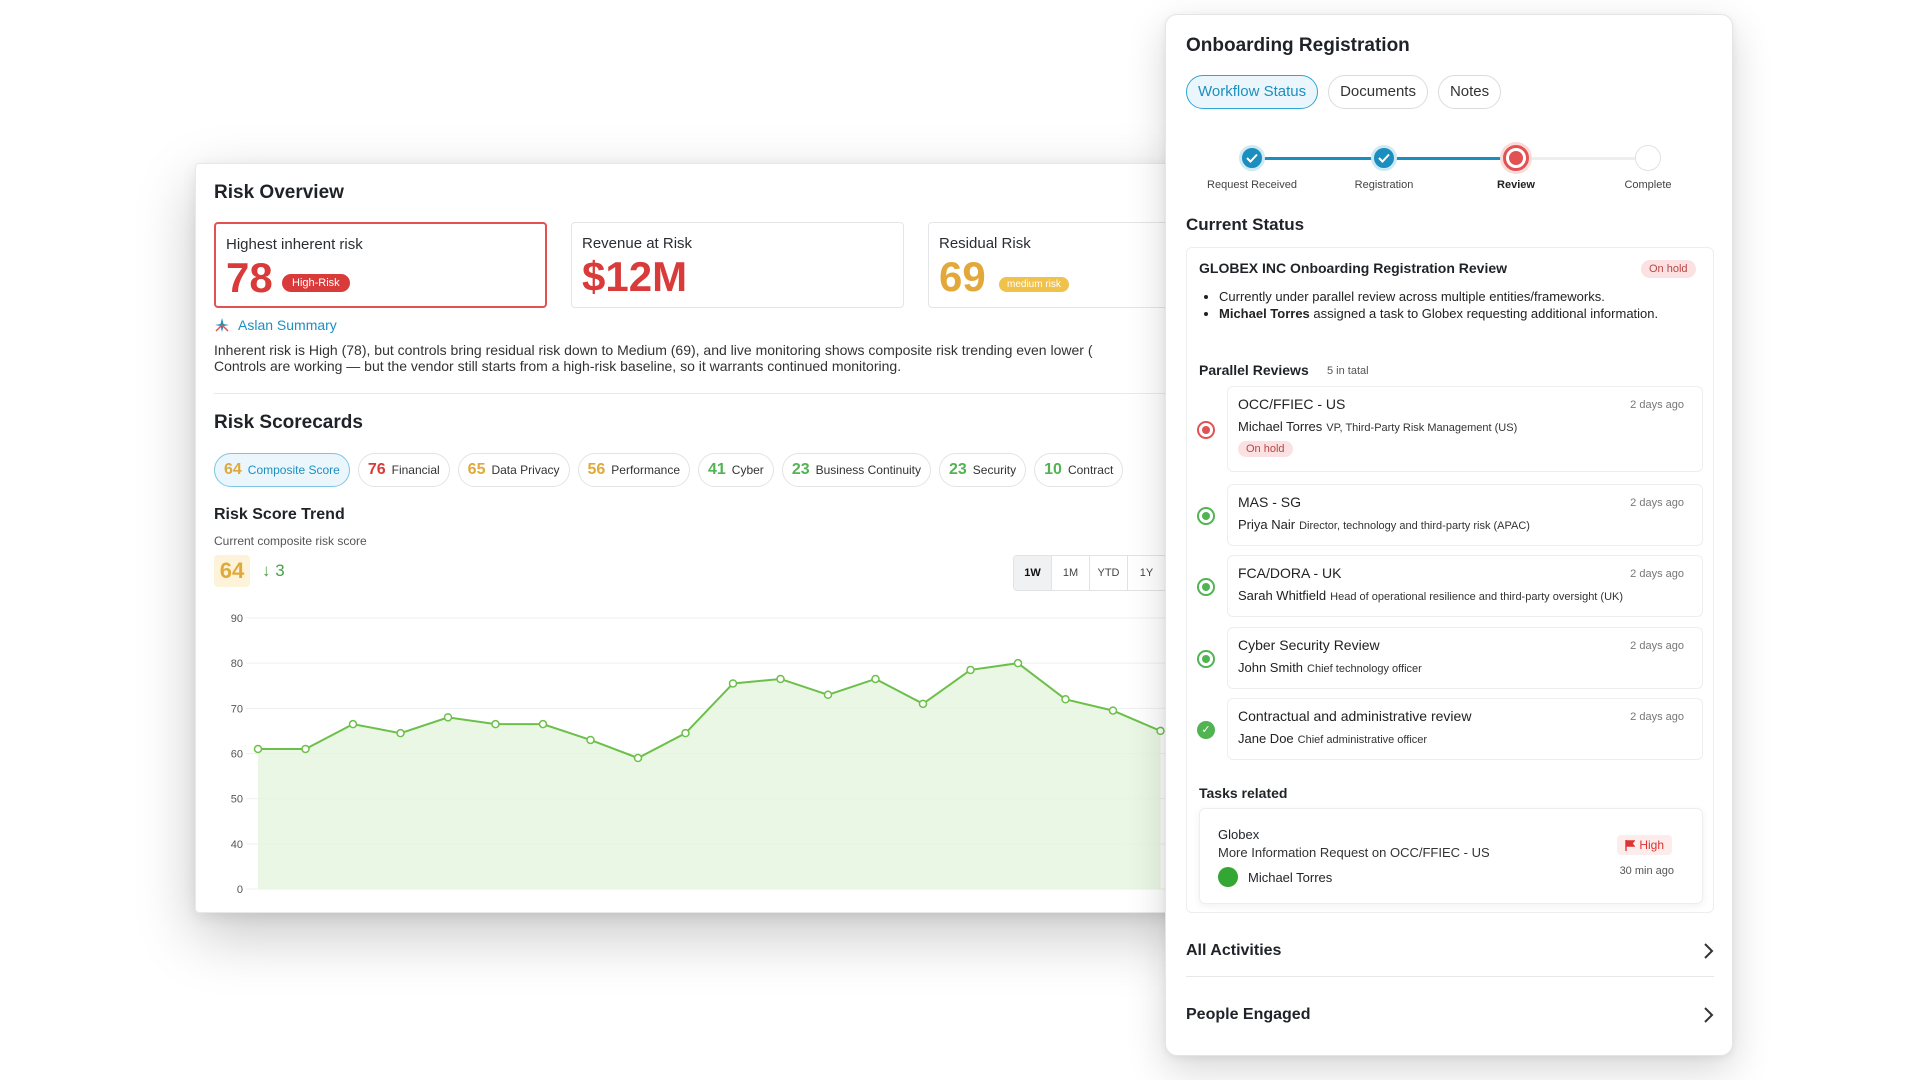  I want to click on workflow-step: Request Received, so click(1252, 162).